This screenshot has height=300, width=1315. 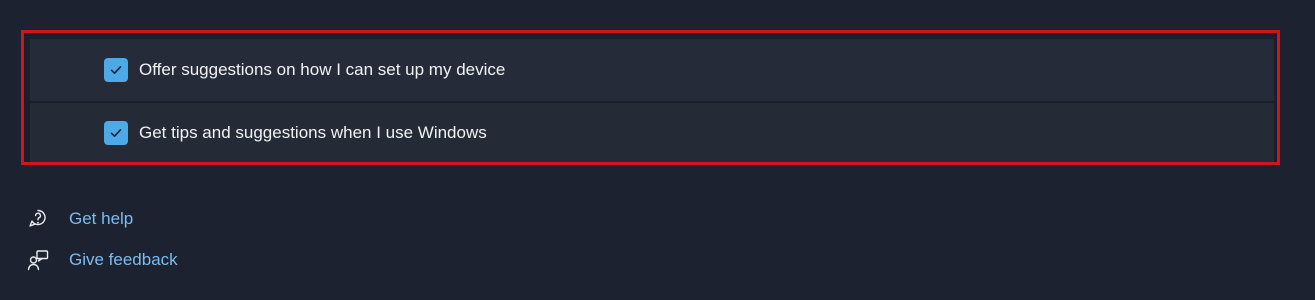 I want to click on setup-suggestions-checkbox, so click(x=116, y=70).